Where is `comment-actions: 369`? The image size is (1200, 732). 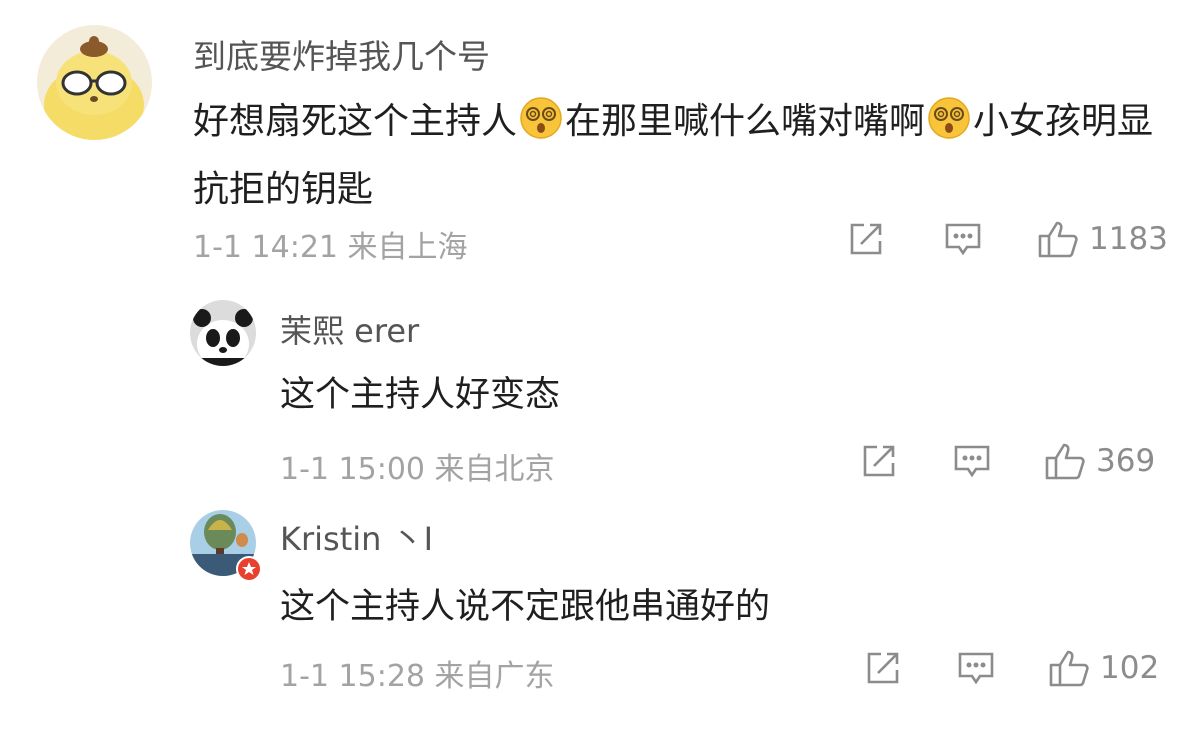
comment-actions: 369 is located at coordinates (1007, 461).